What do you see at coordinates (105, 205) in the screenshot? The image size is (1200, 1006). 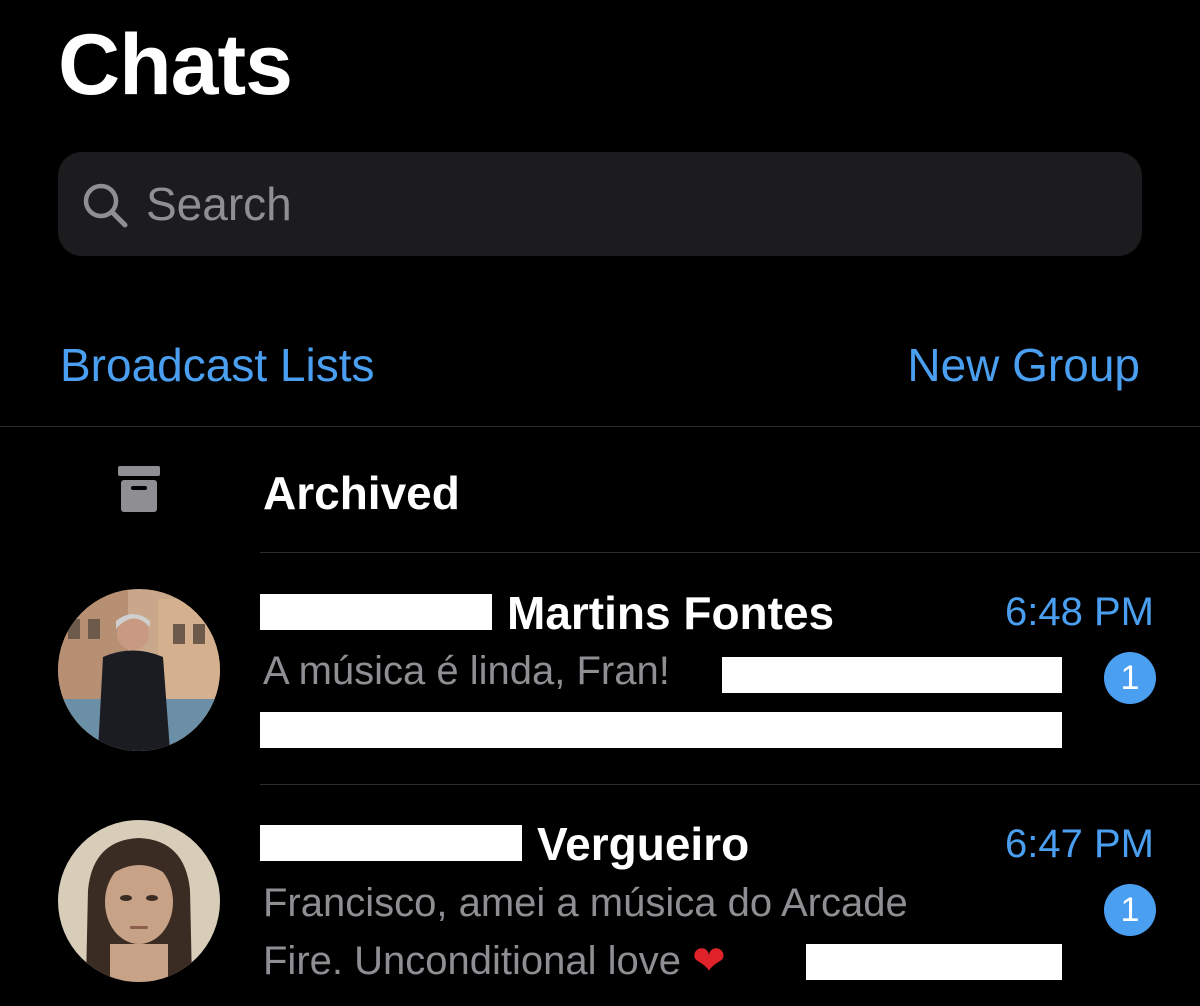 I see `search-icon` at bounding box center [105, 205].